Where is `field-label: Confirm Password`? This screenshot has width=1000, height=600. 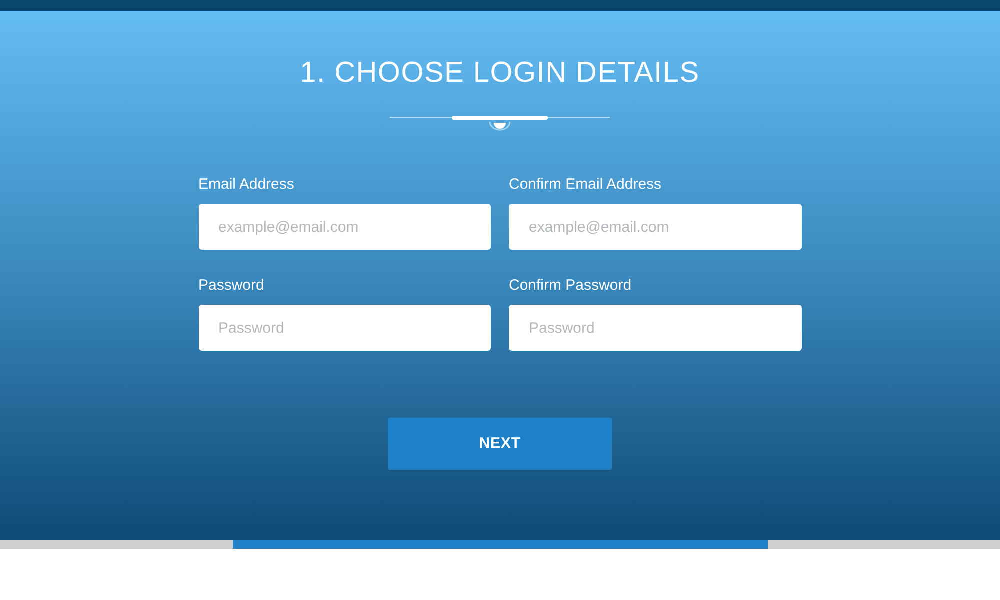
field-label: Confirm Password is located at coordinates (571, 286).